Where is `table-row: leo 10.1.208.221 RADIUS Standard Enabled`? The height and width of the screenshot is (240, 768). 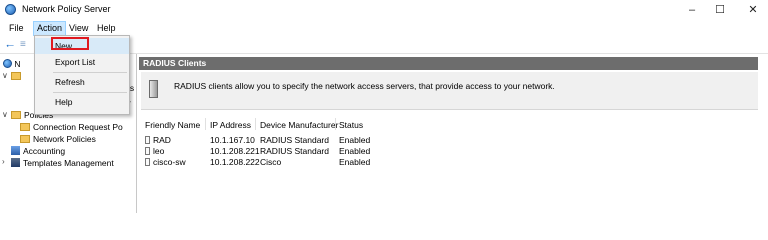 table-row: leo 10.1.208.221 RADIUS Standard Enabled is located at coordinates (453, 151).